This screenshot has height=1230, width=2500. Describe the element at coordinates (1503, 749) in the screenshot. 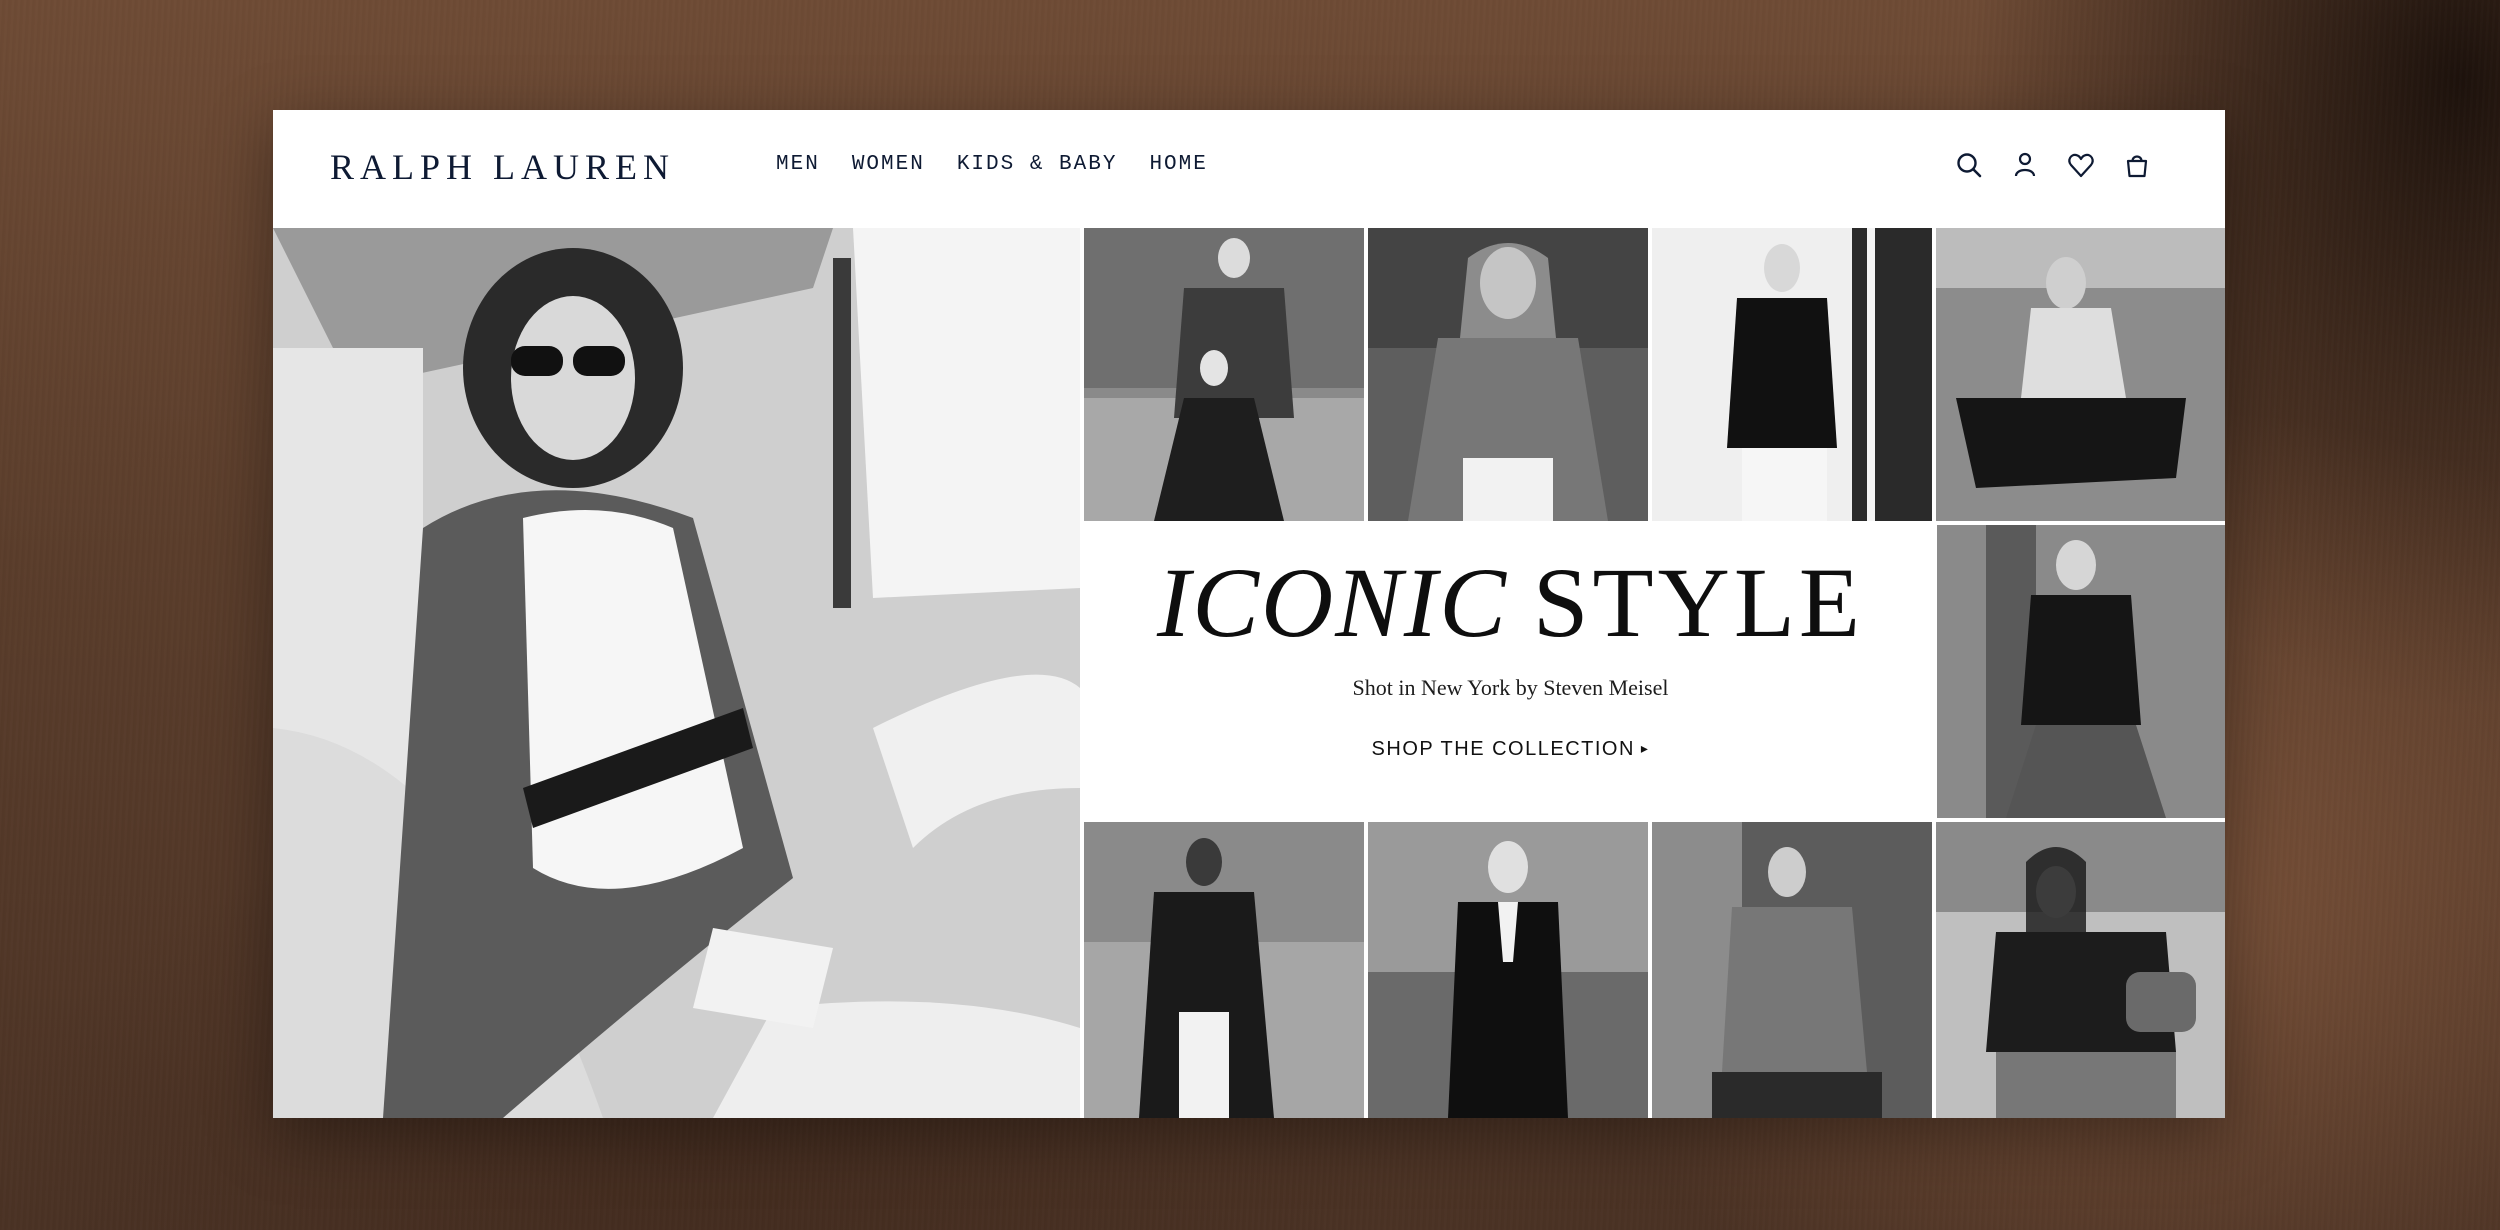

I see `cta-label: SHOP THE COLLECTION` at that location.